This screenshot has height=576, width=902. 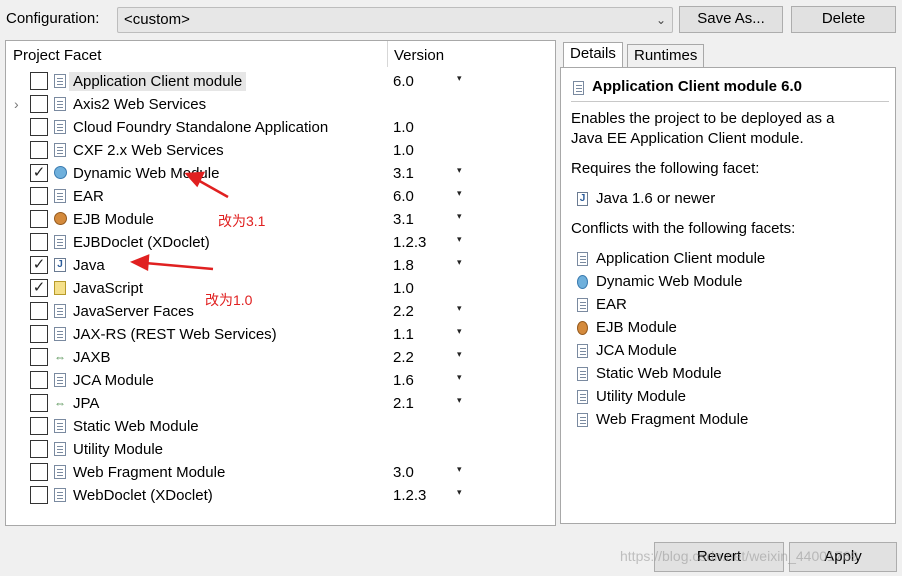 What do you see at coordinates (280, 380) in the screenshot?
I see `facet-row: JCA Module 1.6 ▾` at bounding box center [280, 380].